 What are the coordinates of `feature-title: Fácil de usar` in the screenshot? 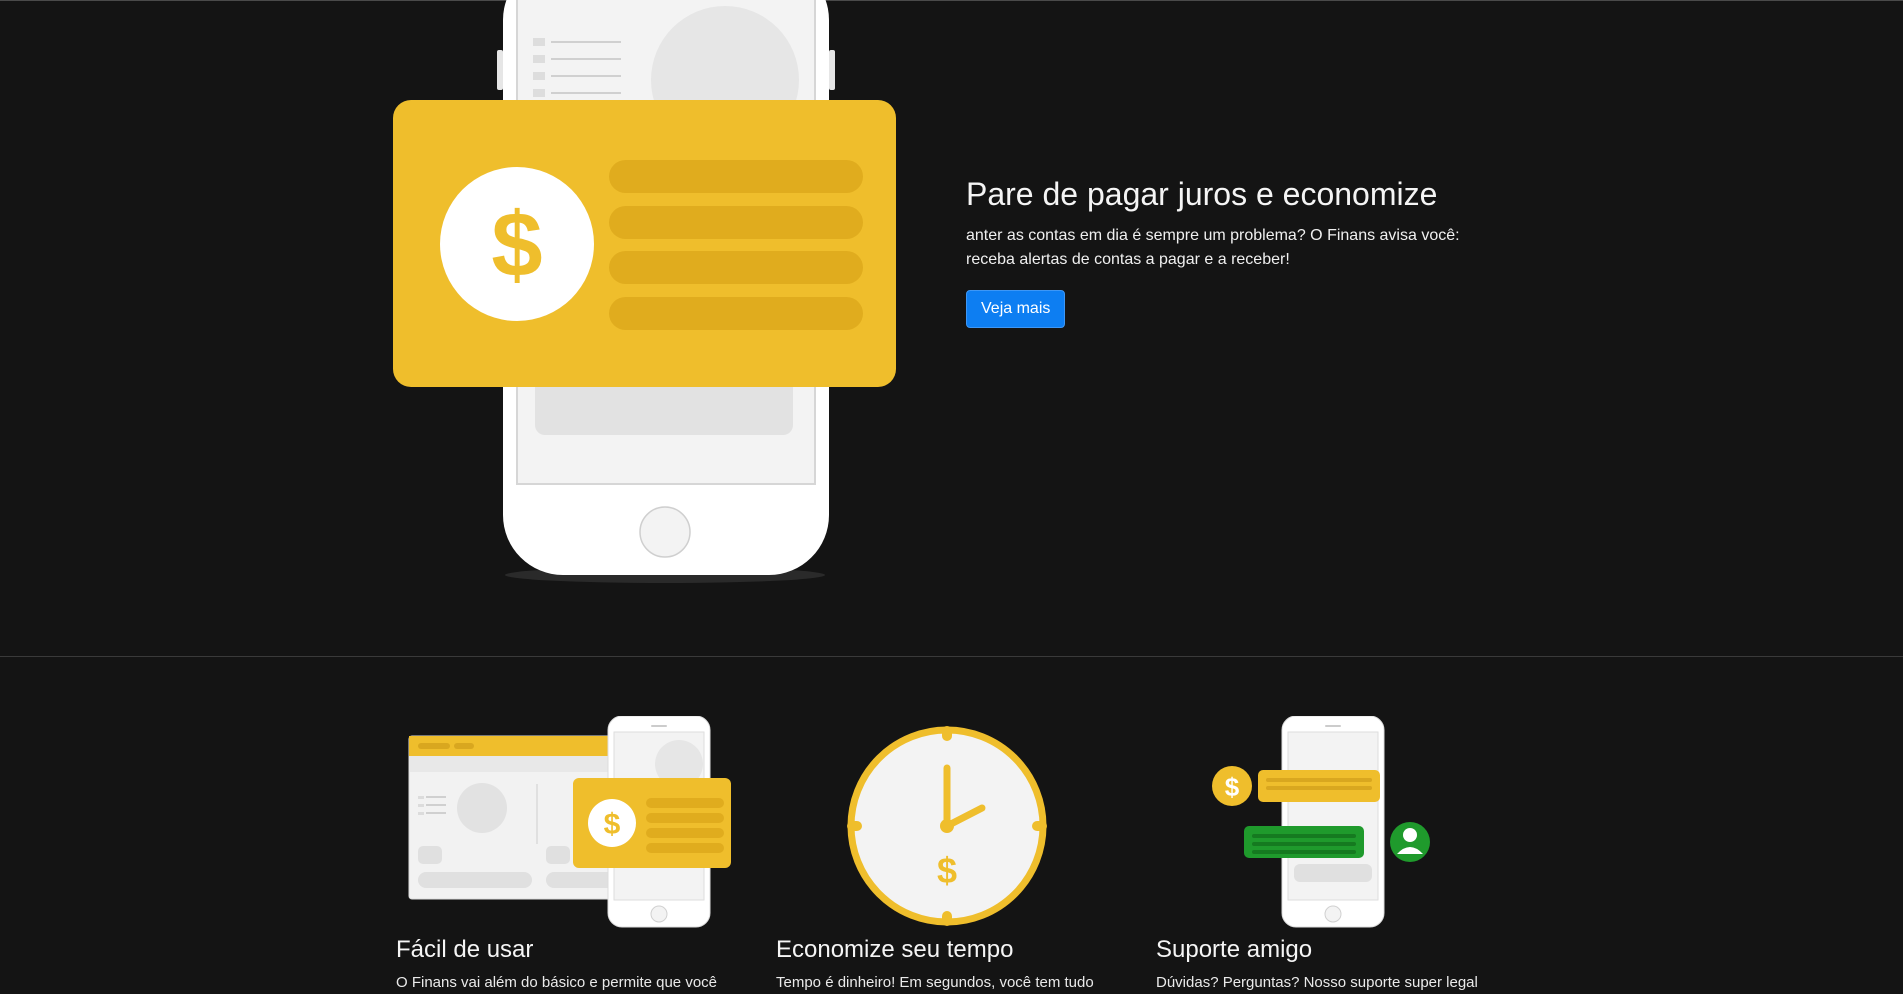 It's located at (465, 949).